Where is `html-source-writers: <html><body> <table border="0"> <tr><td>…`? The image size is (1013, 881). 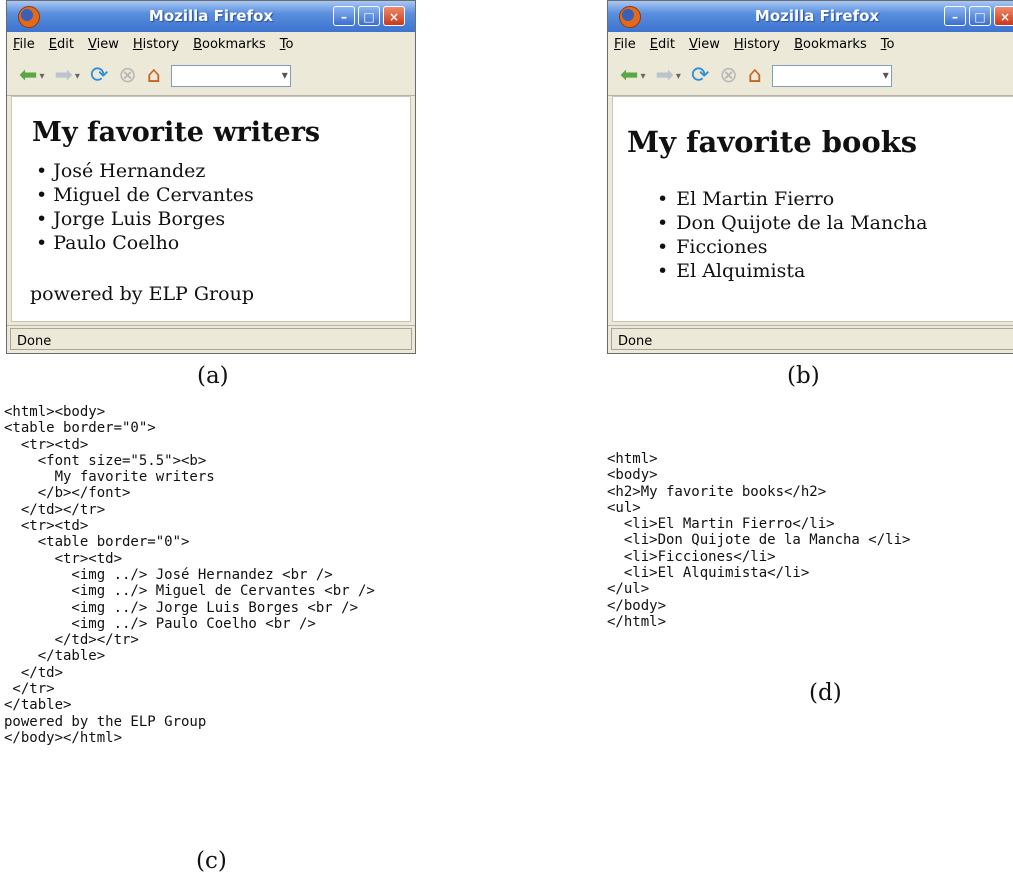
html-source-writers: <html><body> <table border="0"> <tr><td>… is located at coordinates (189, 575).